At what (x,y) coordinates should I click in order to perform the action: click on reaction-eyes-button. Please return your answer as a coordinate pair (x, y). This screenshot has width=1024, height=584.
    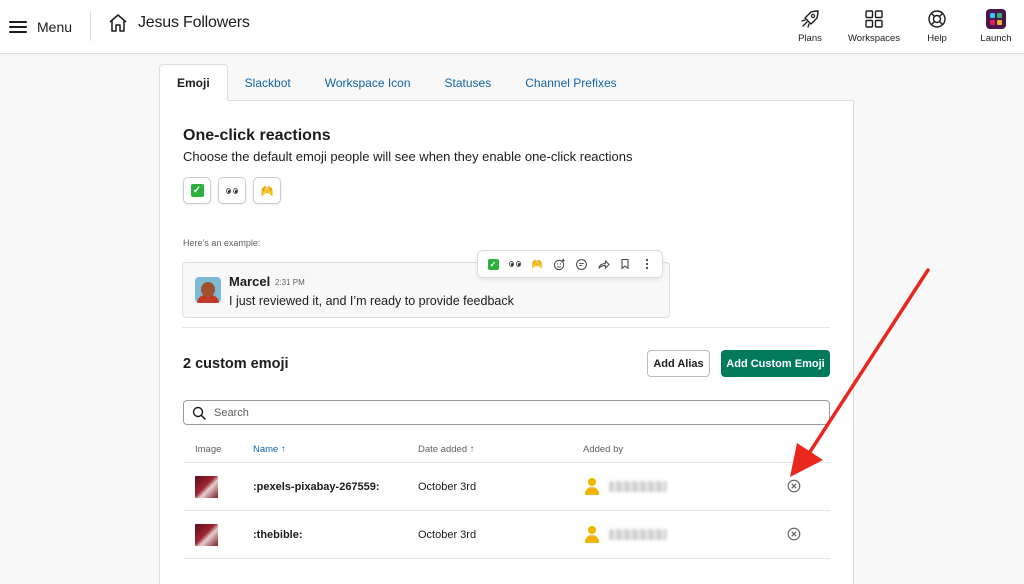
    Looking at the image, I should click on (232, 190).